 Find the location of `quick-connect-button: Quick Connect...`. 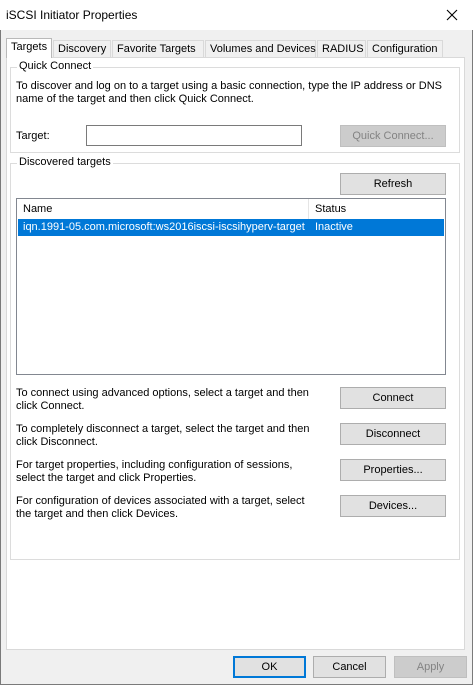

quick-connect-button: Quick Connect... is located at coordinates (393, 136).